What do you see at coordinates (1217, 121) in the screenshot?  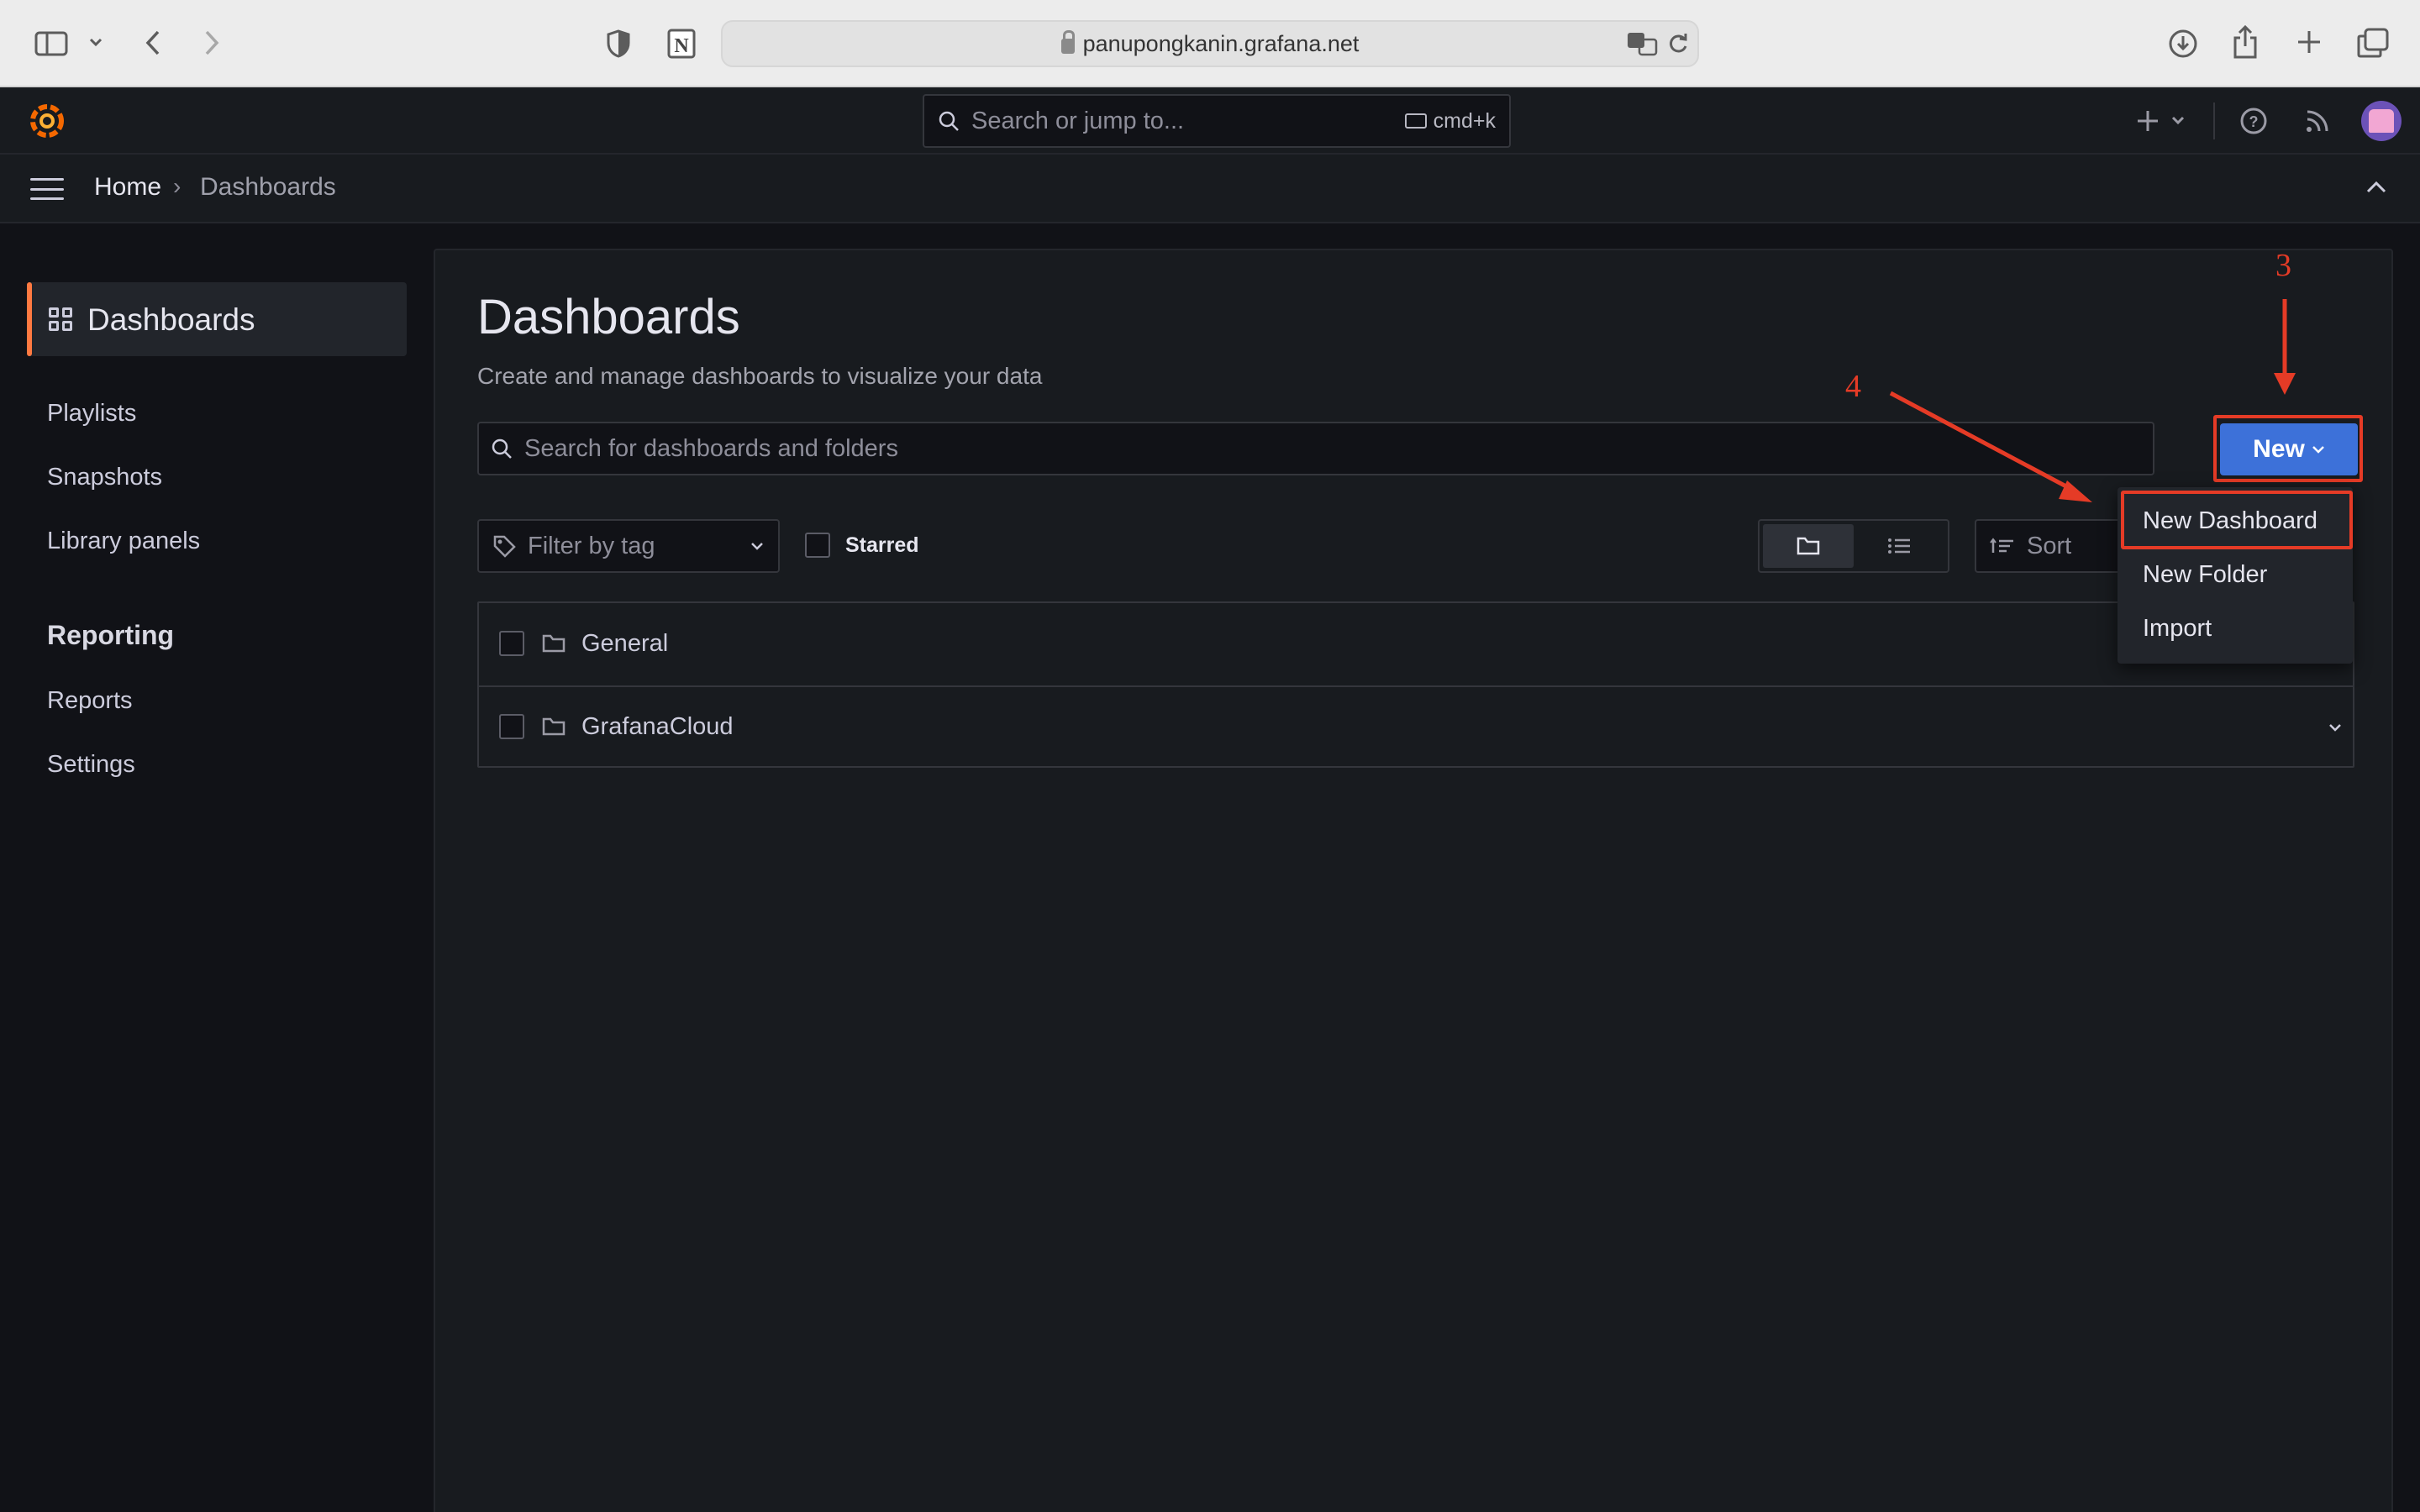 I see `global-search-input: Search or jump to... cmd+k` at bounding box center [1217, 121].